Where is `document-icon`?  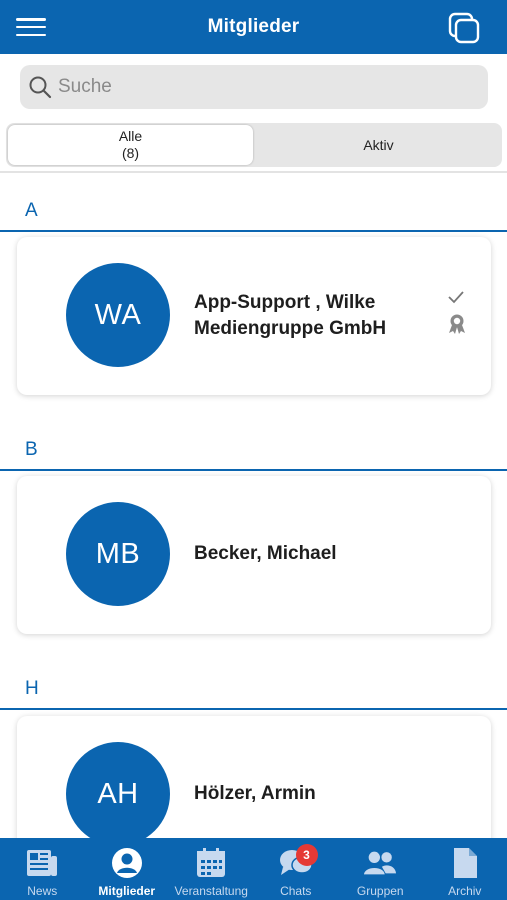
document-icon is located at coordinates (465, 863).